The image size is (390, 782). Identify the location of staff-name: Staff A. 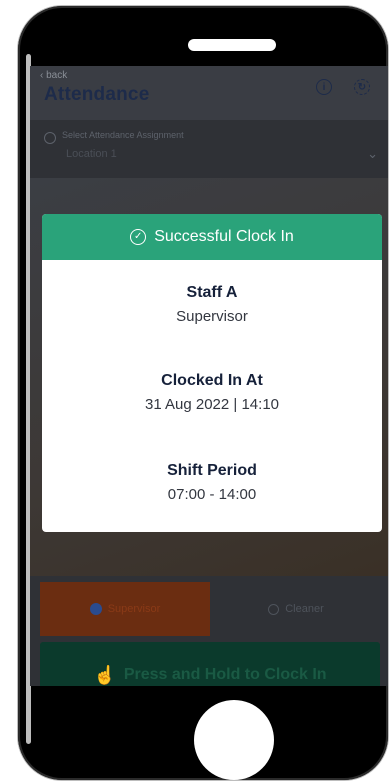
(212, 292).